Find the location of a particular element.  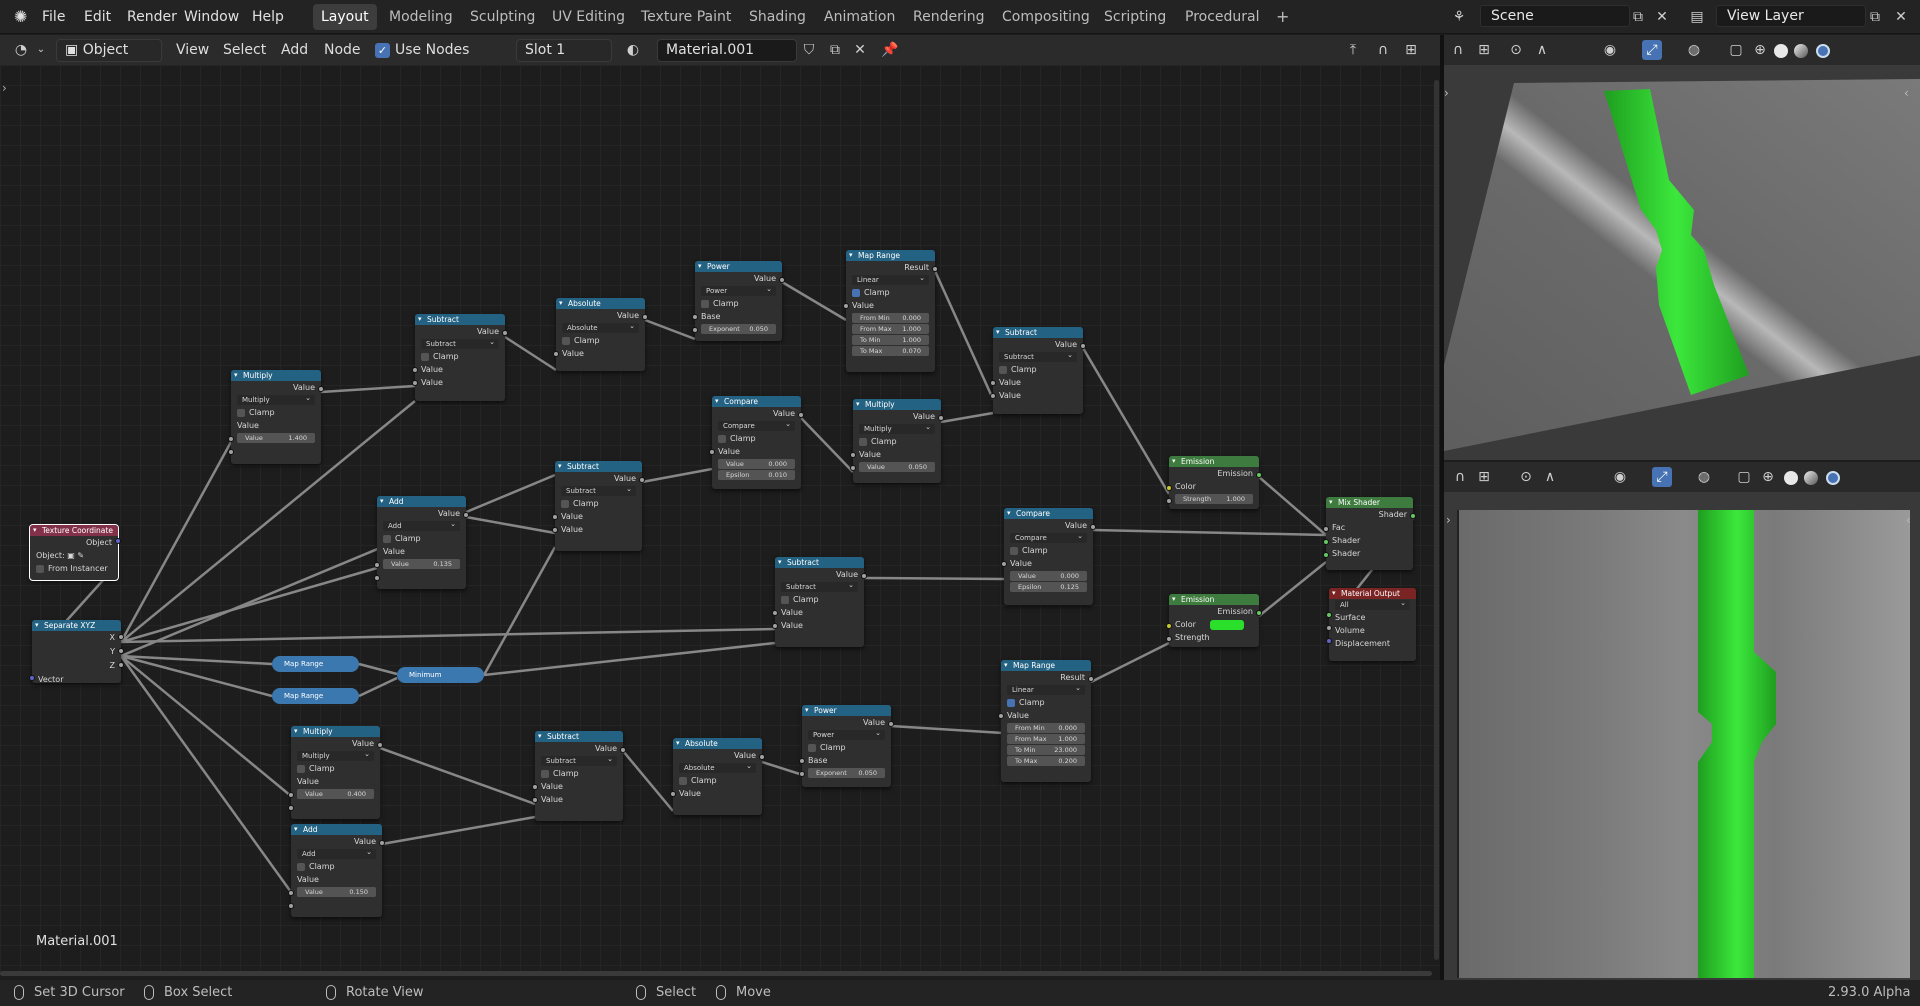

operation-dropdown: Add is located at coordinates (336, 853).